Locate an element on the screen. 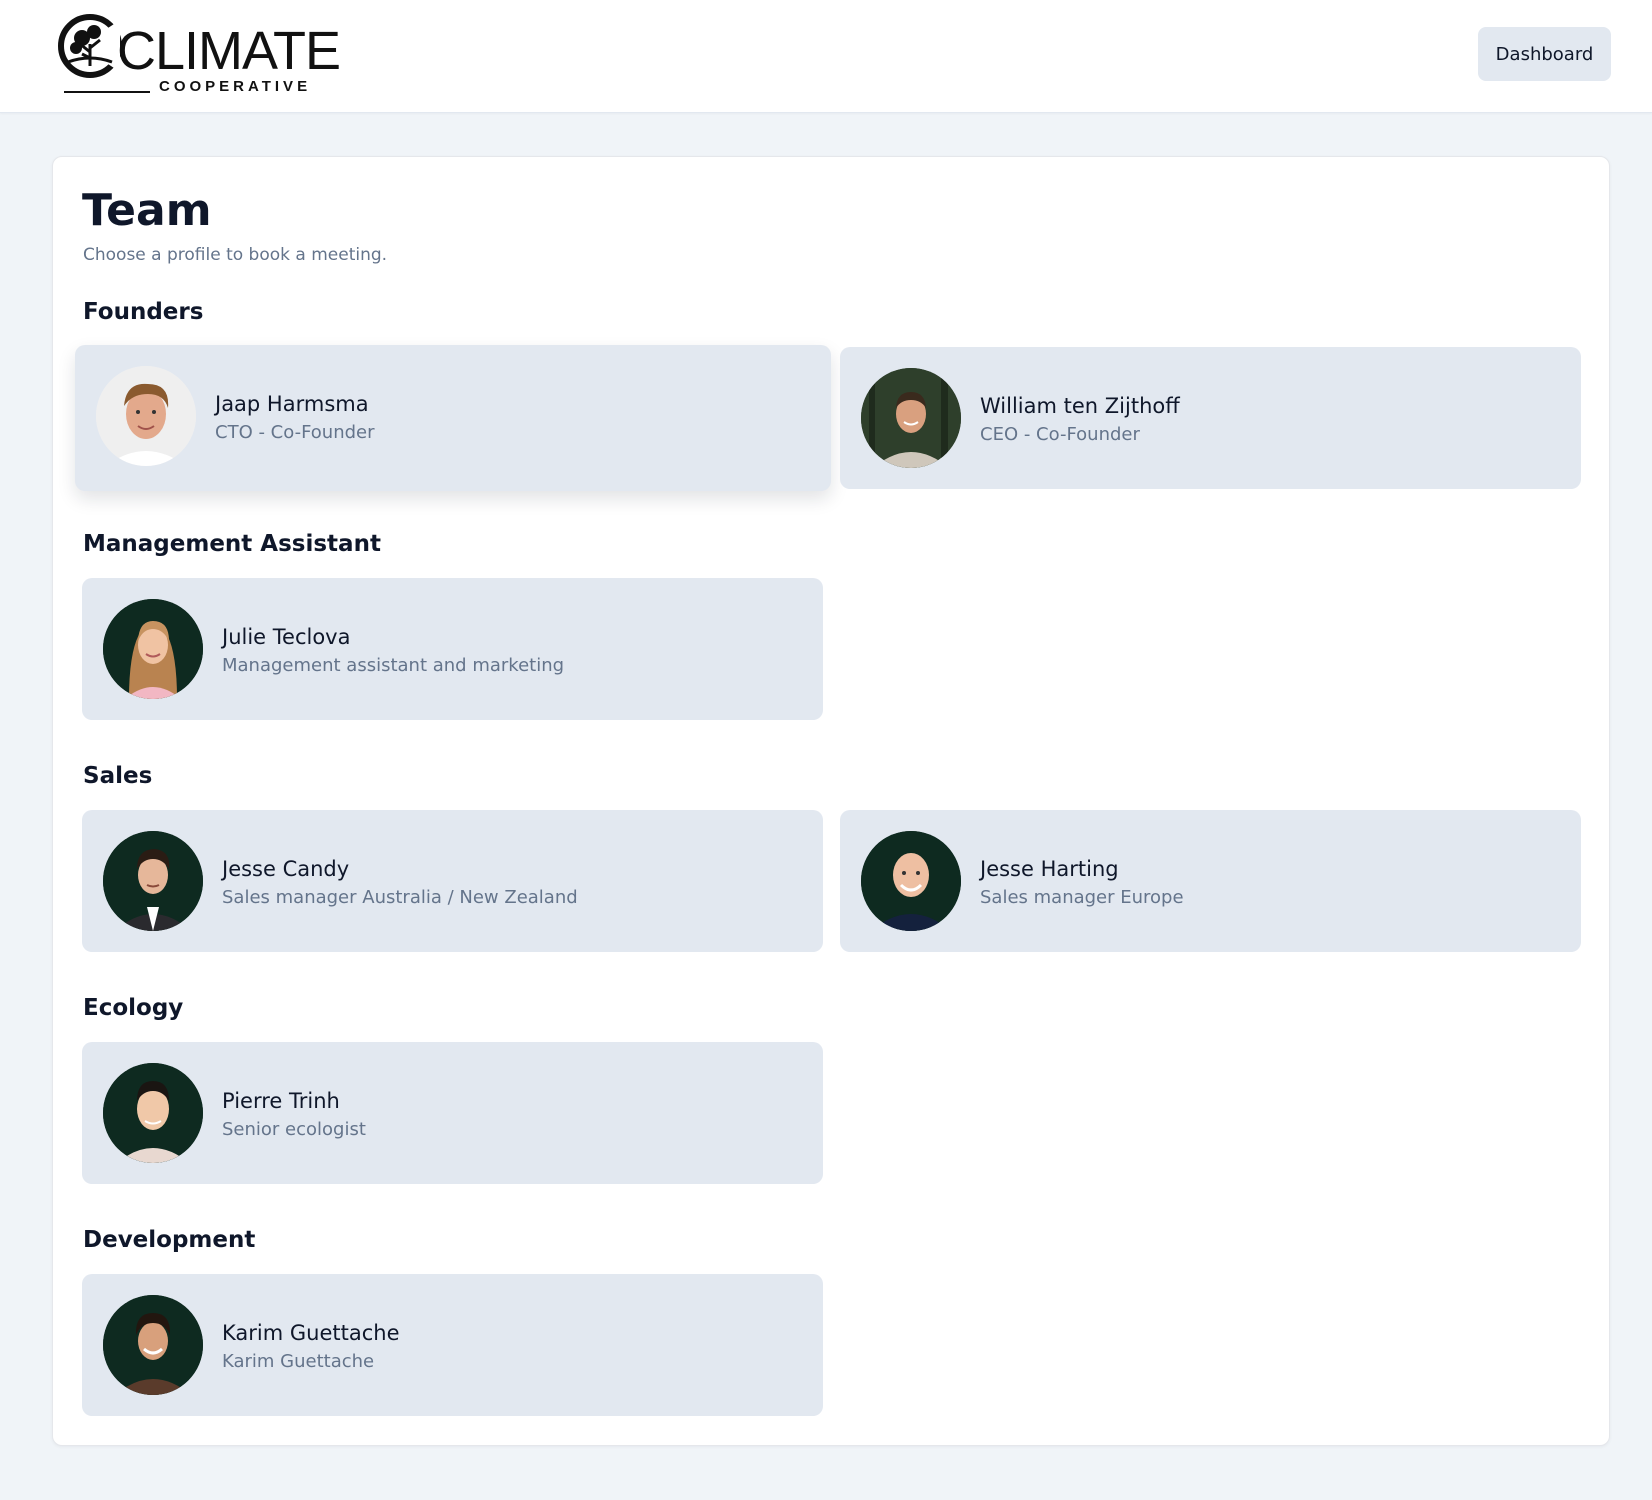 The image size is (1652, 1500). profile-name: Jaap Harmsma is located at coordinates (292, 404).